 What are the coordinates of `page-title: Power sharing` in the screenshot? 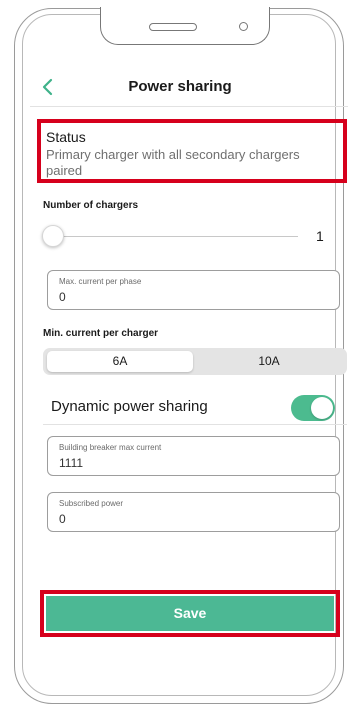 It's located at (180, 86).